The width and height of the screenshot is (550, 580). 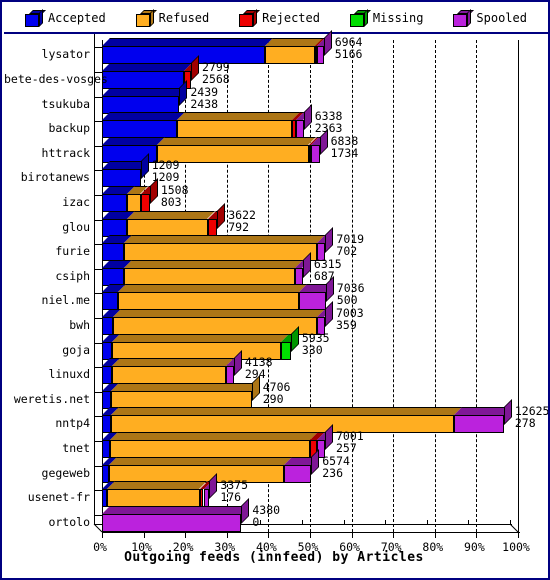 I want to click on bar-value-accepted: 500, so click(x=347, y=300).